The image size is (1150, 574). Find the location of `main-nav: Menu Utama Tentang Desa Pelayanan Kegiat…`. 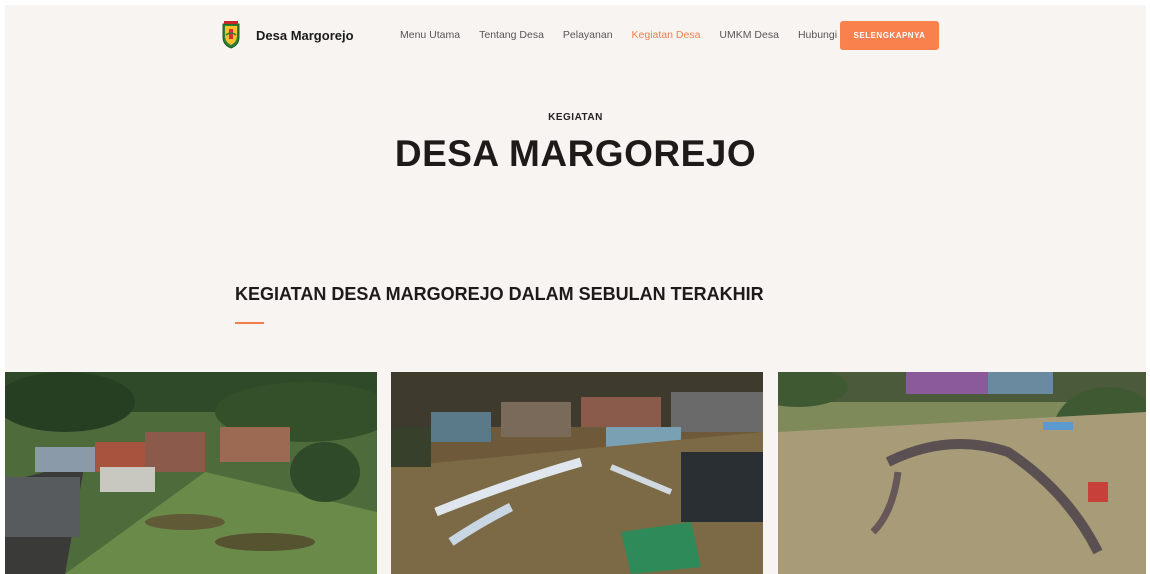

main-nav: Menu Utama Tentang Desa Pelayanan Kegiat… is located at coordinates (628, 35).